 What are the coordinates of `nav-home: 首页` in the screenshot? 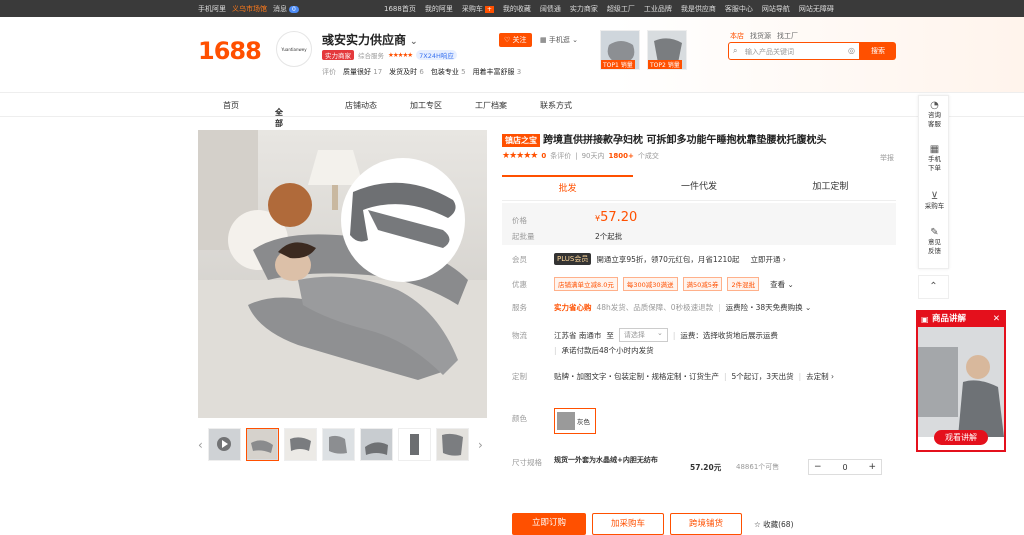 It's located at (231, 105).